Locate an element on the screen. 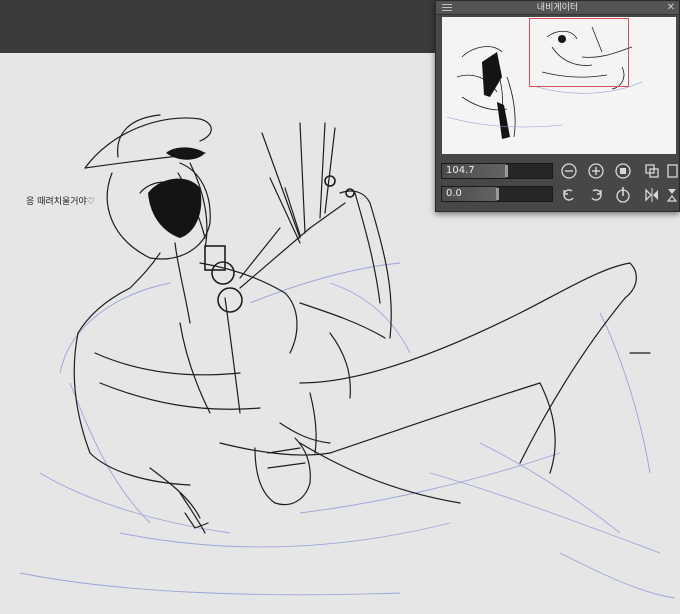 This screenshot has height=614, width=680. zoom-out-icon is located at coordinates (569, 171).